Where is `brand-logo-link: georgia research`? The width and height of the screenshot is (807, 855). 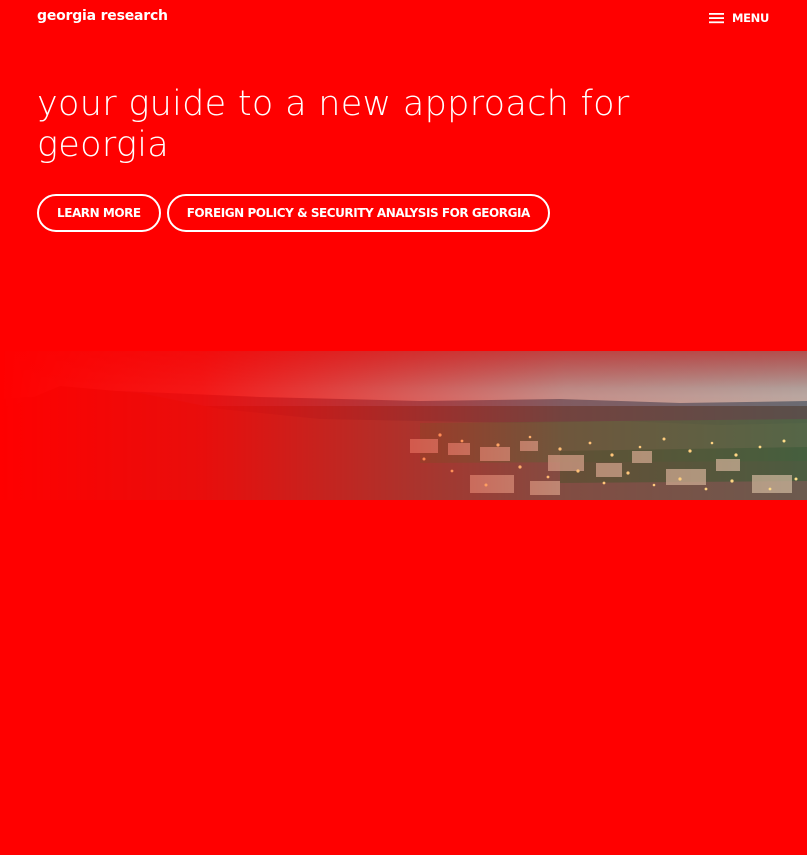
brand-logo-link: georgia research is located at coordinates (102, 16).